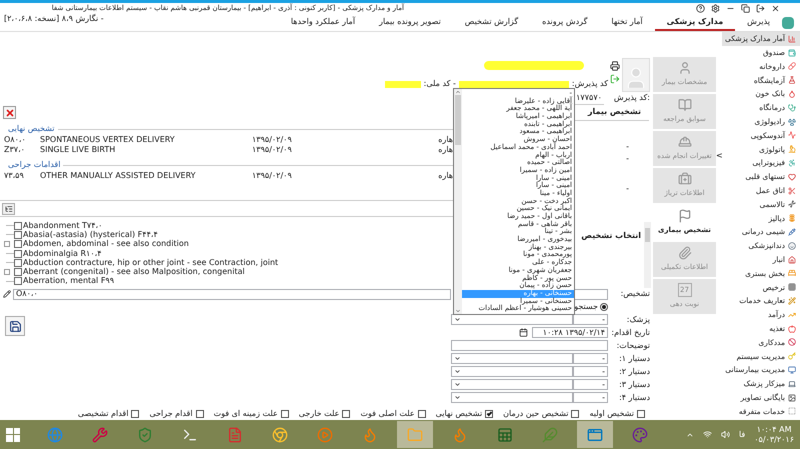 The height and width of the screenshot is (449, 800). I want to click on notes-field, so click(529, 345).